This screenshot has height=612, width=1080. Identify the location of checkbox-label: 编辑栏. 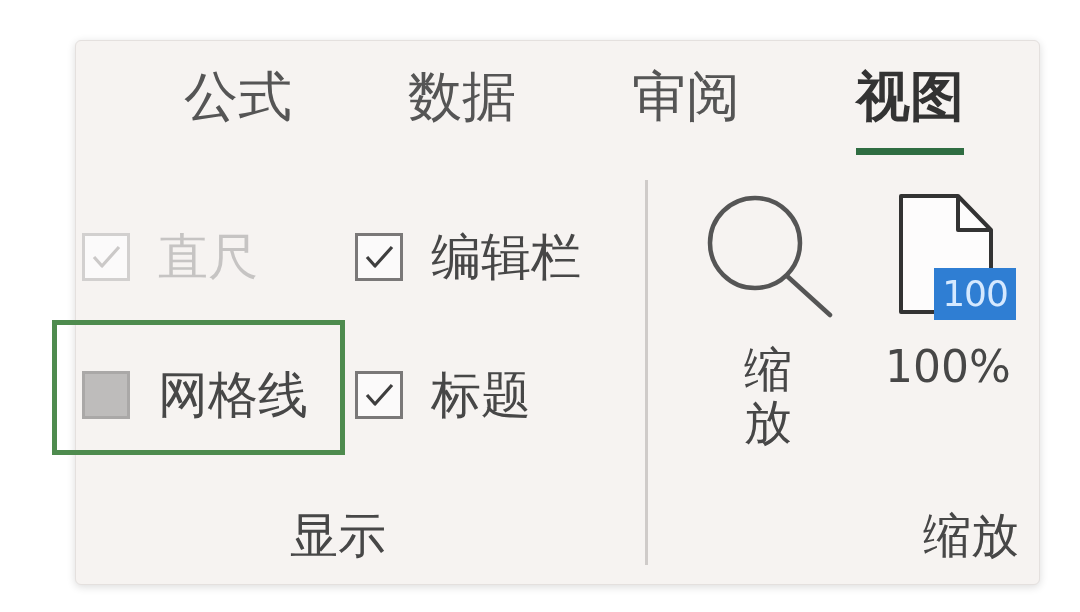
(506, 257).